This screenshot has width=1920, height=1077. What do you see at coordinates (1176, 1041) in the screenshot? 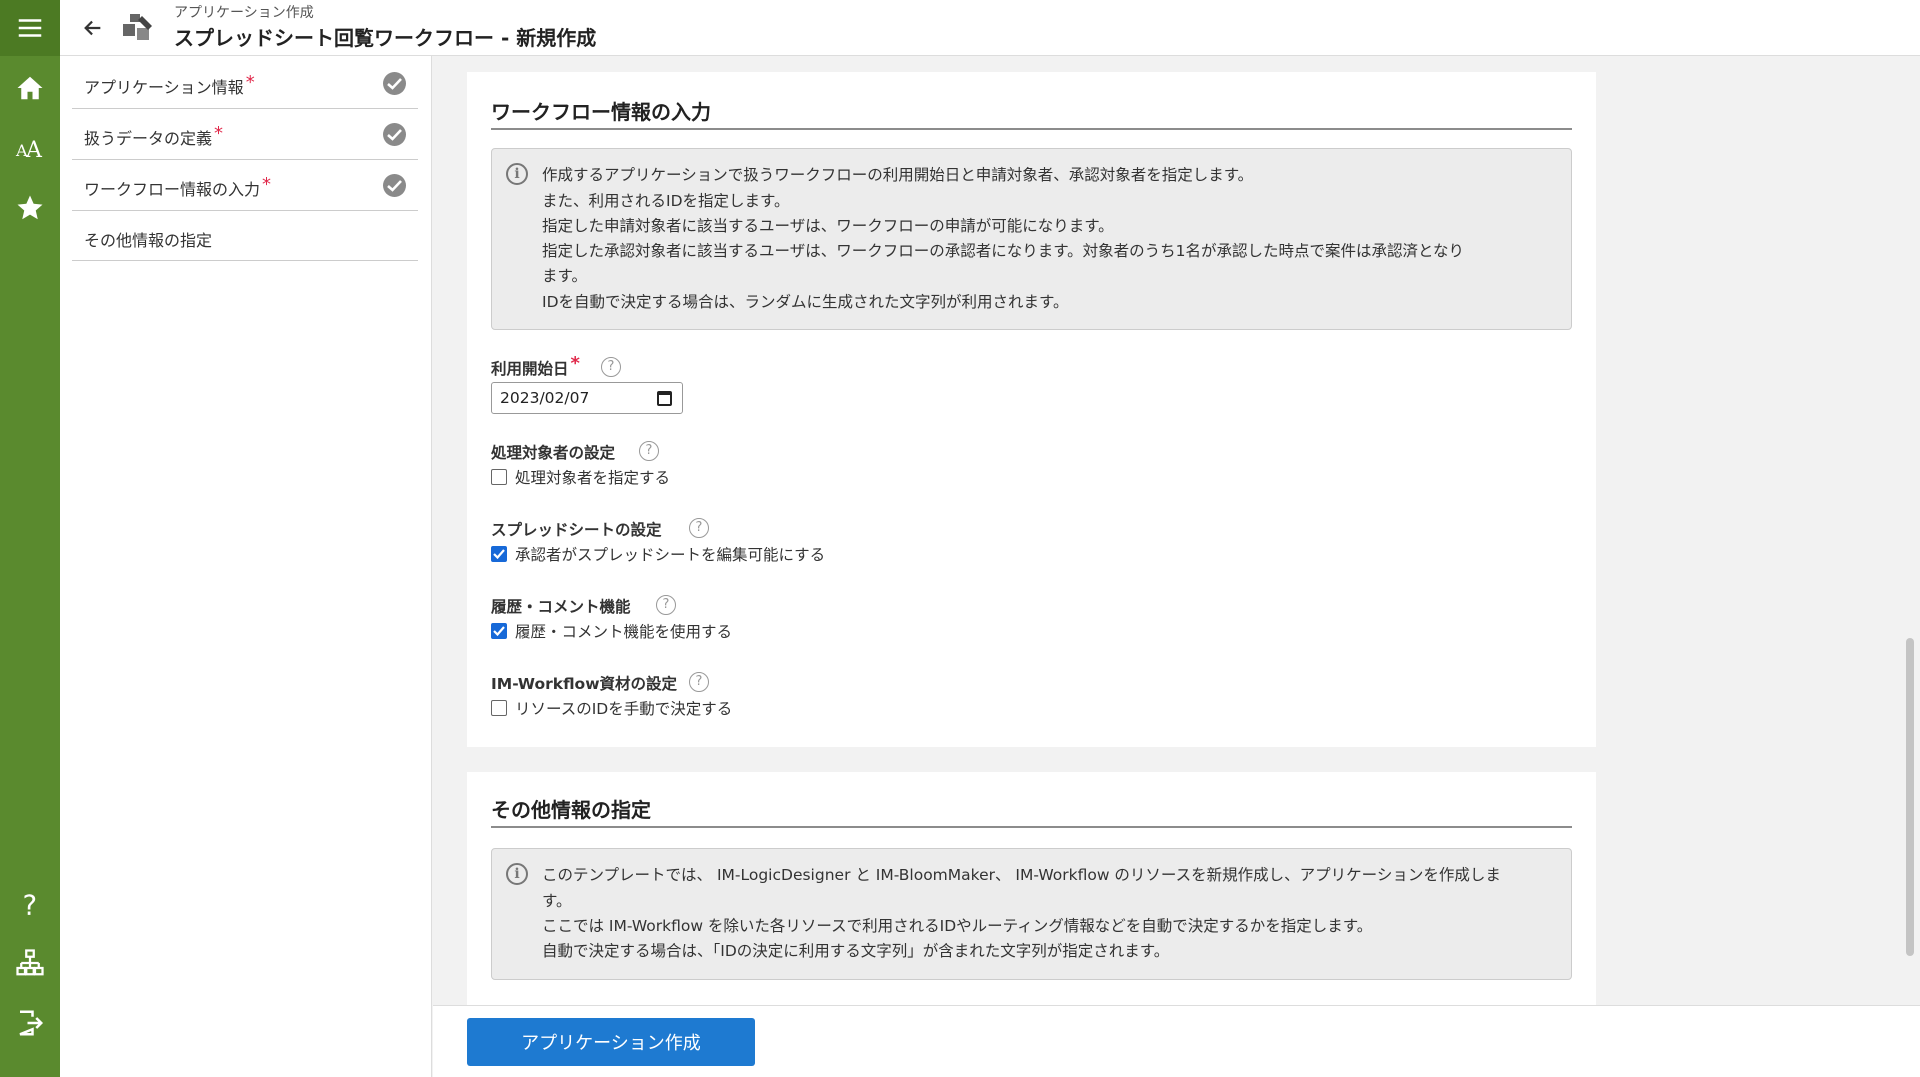
I see `footer-bar: アプリケーション作成` at bounding box center [1176, 1041].